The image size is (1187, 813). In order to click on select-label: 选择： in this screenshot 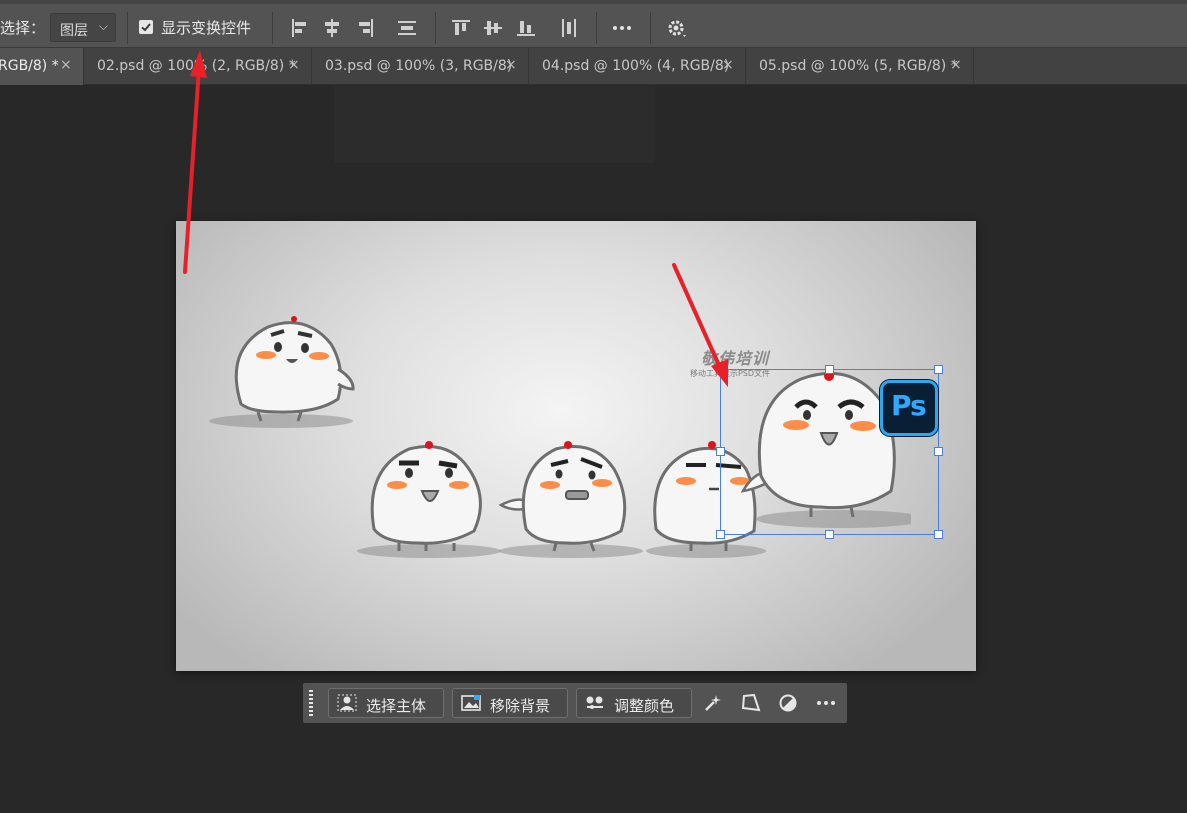, I will do `click(23, 28)`.